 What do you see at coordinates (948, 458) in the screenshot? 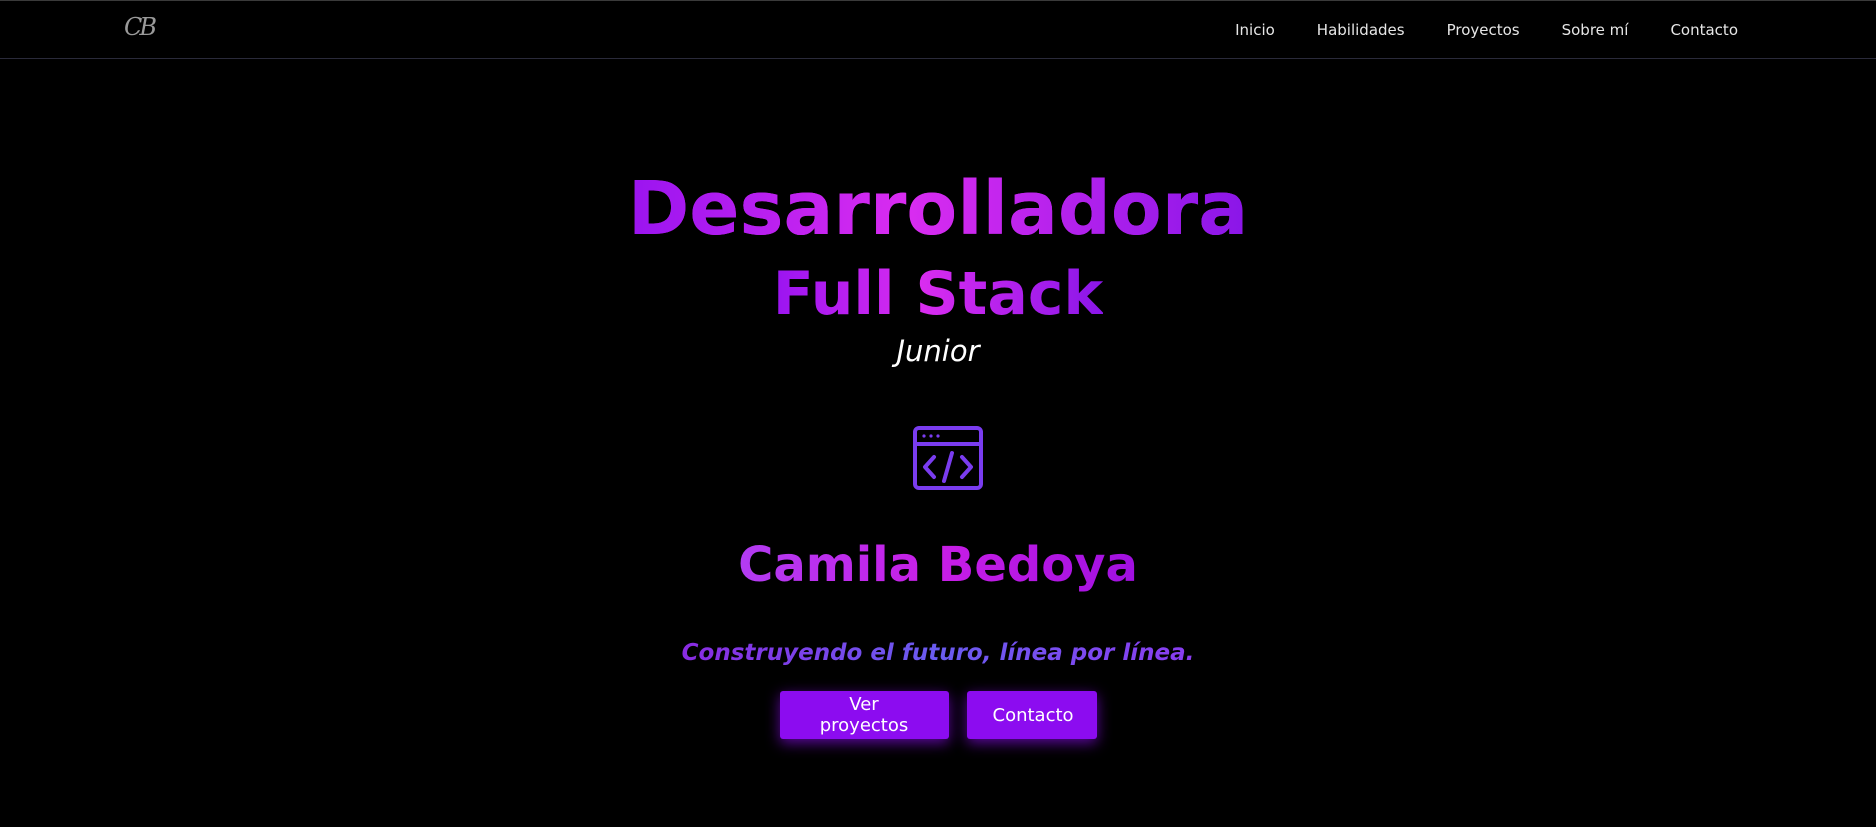
I see `code-window-icon` at bounding box center [948, 458].